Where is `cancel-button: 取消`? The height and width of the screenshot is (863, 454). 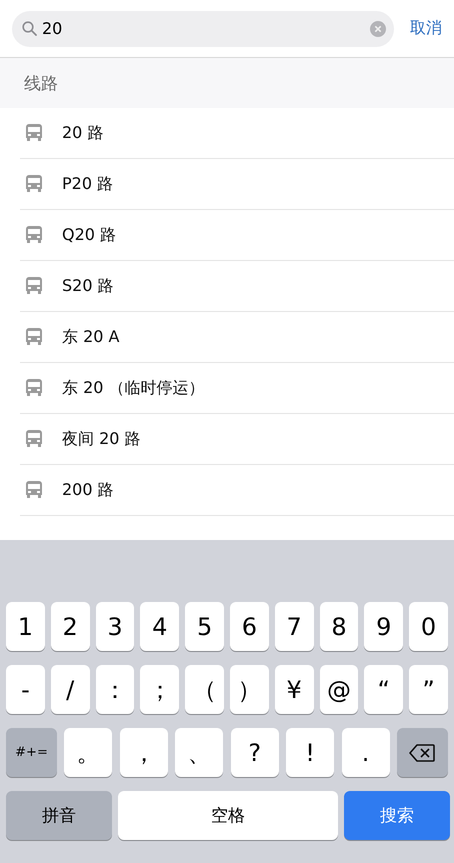 cancel-button: 取消 is located at coordinates (426, 28).